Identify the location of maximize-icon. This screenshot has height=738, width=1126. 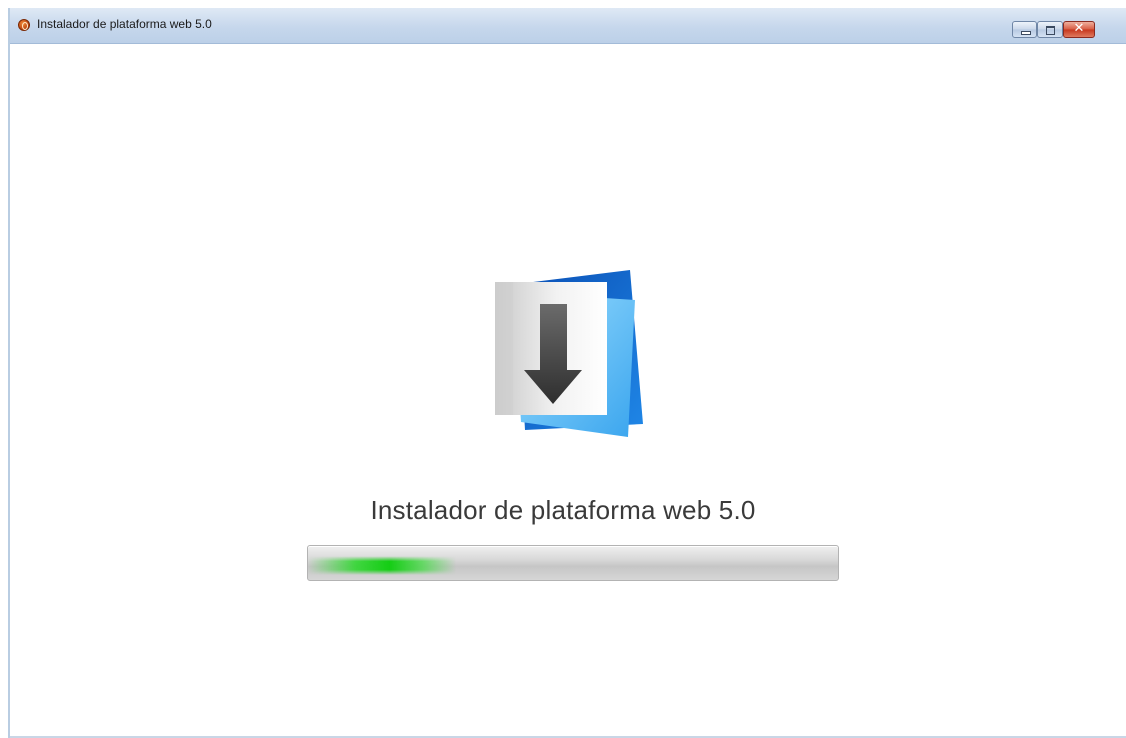
(1050, 30).